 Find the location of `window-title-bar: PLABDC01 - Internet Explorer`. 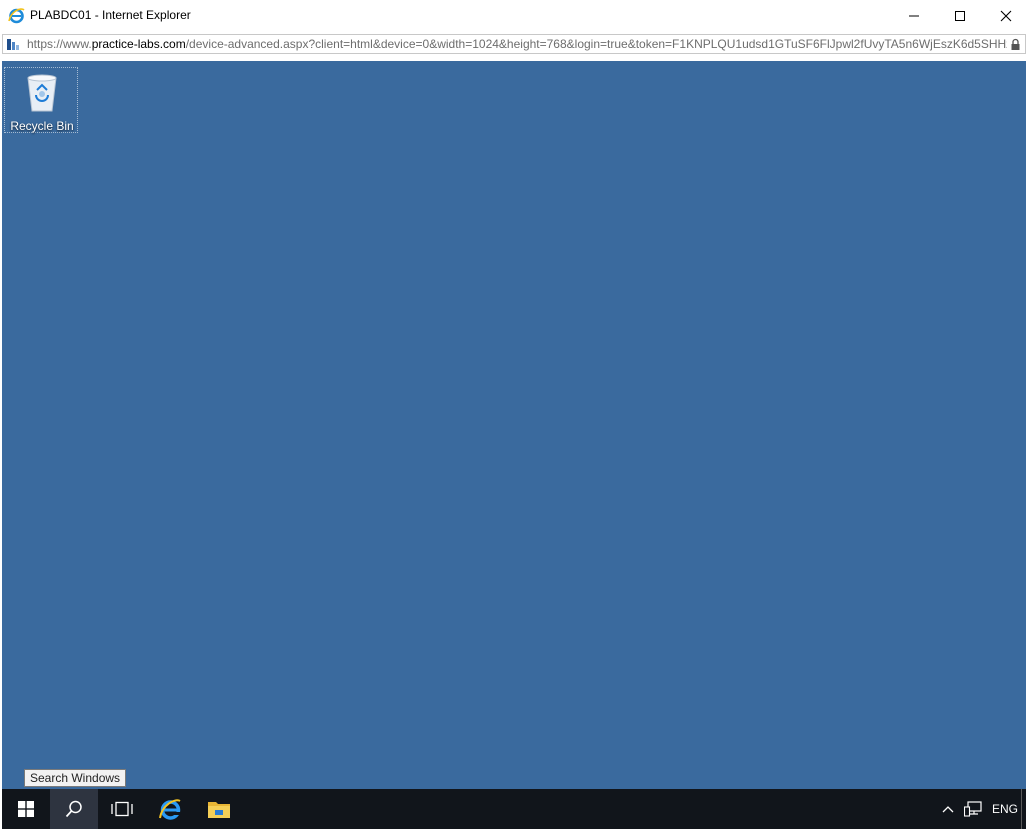

window-title-bar: PLABDC01 - Internet Explorer is located at coordinates (515, 15).